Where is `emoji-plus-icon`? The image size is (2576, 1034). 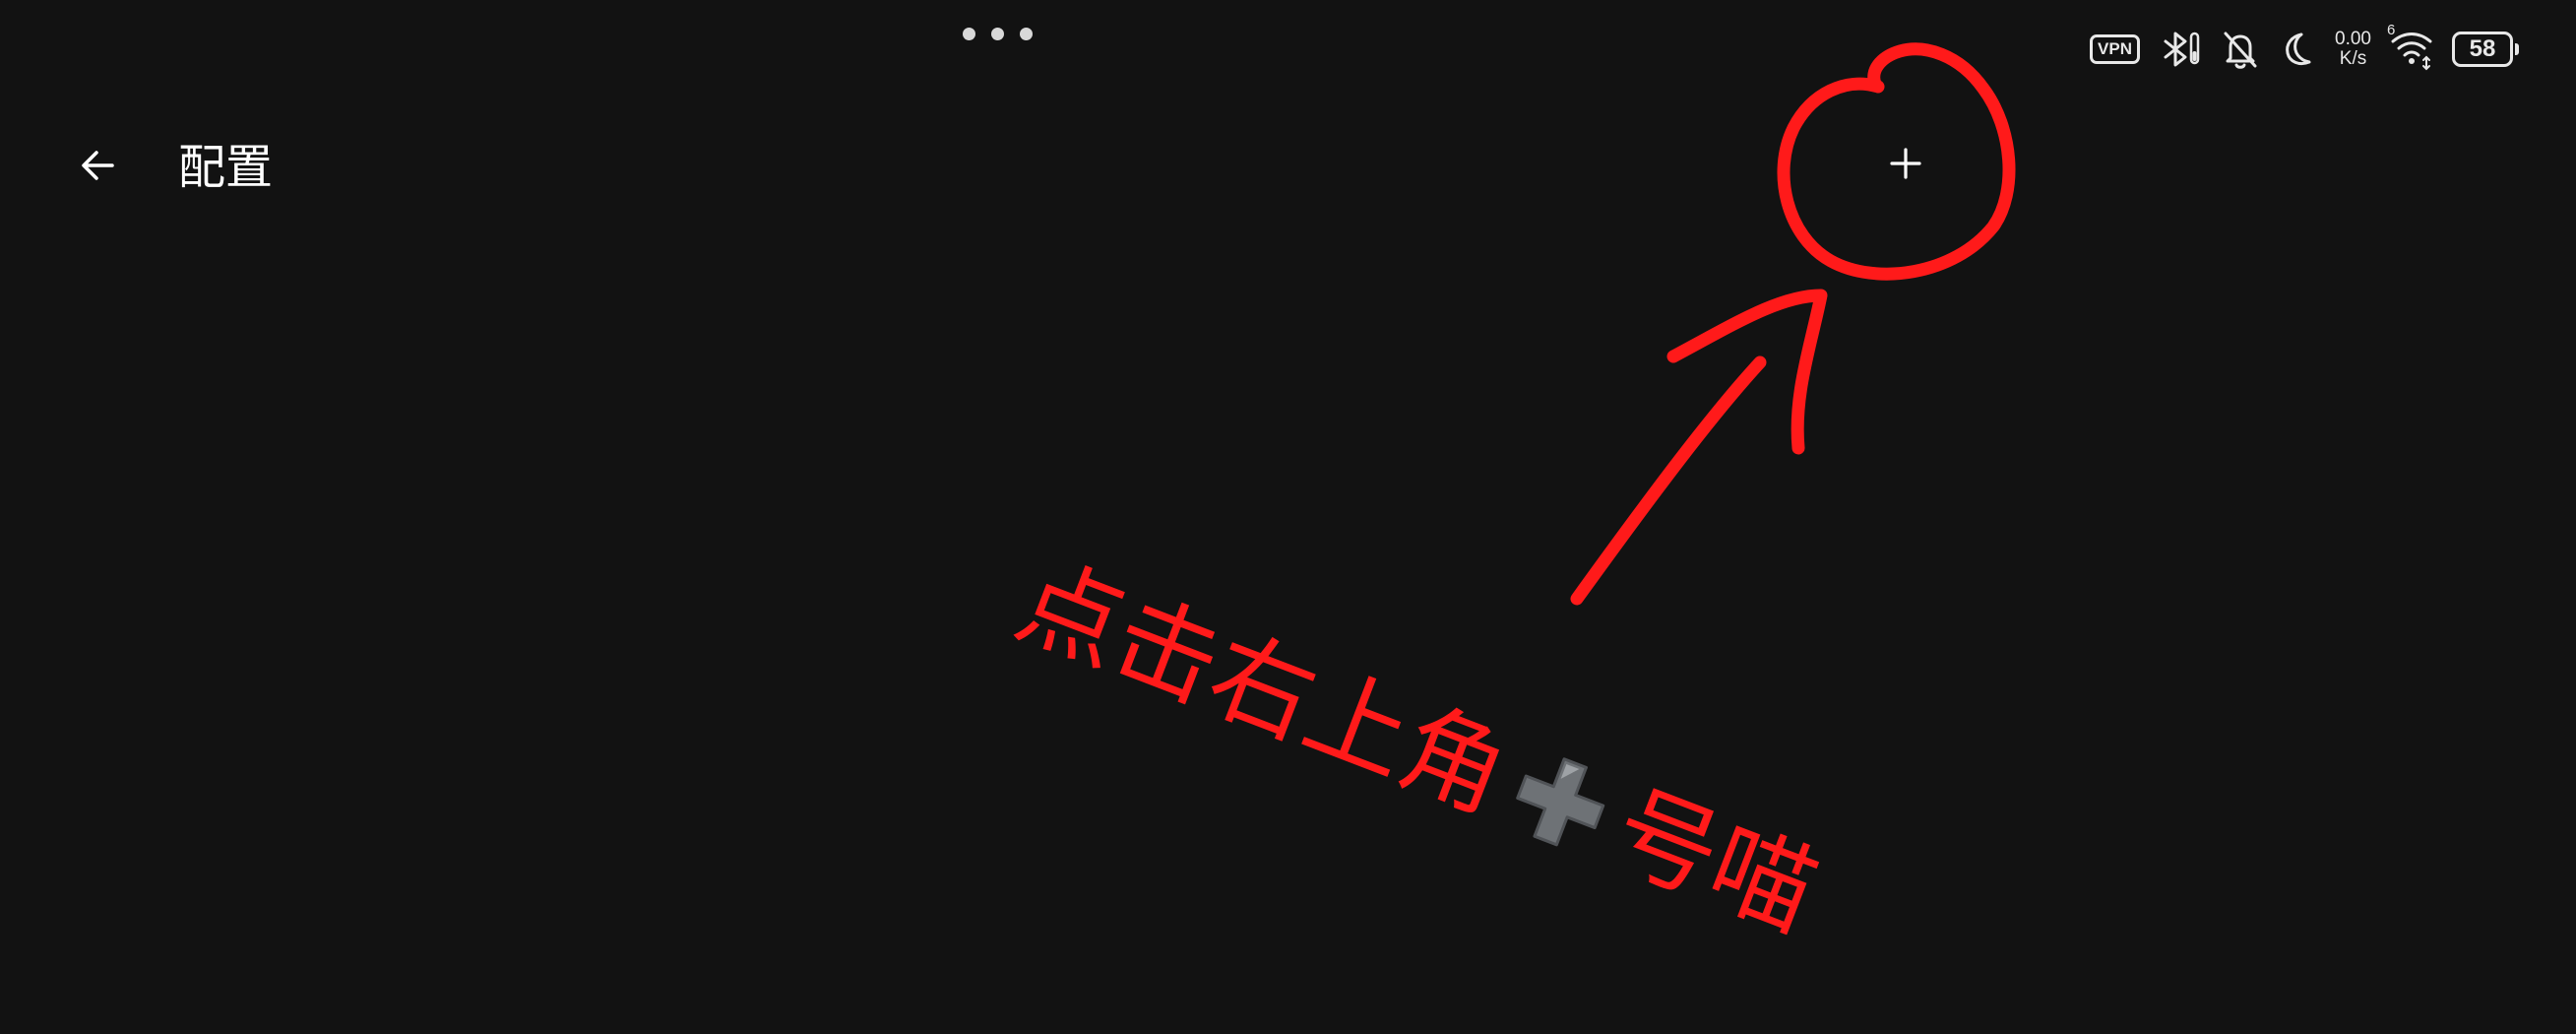 emoji-plus-icon is located at coordinates (1560, 802).